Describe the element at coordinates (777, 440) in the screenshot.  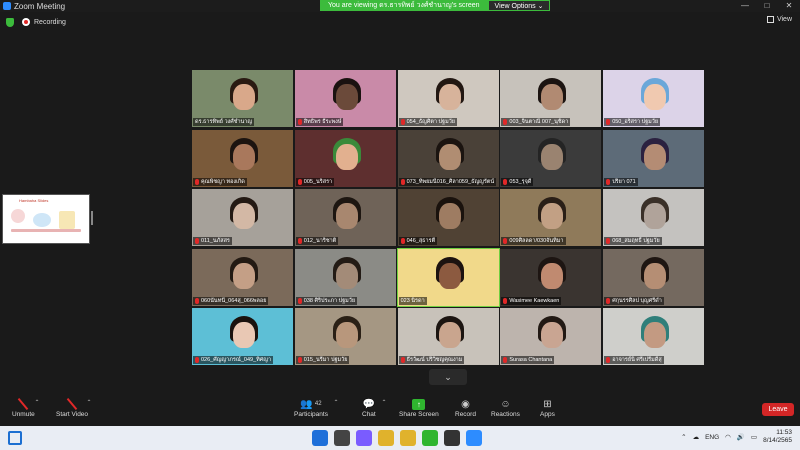
I see `clock-date: 8/14/2565` at that location.